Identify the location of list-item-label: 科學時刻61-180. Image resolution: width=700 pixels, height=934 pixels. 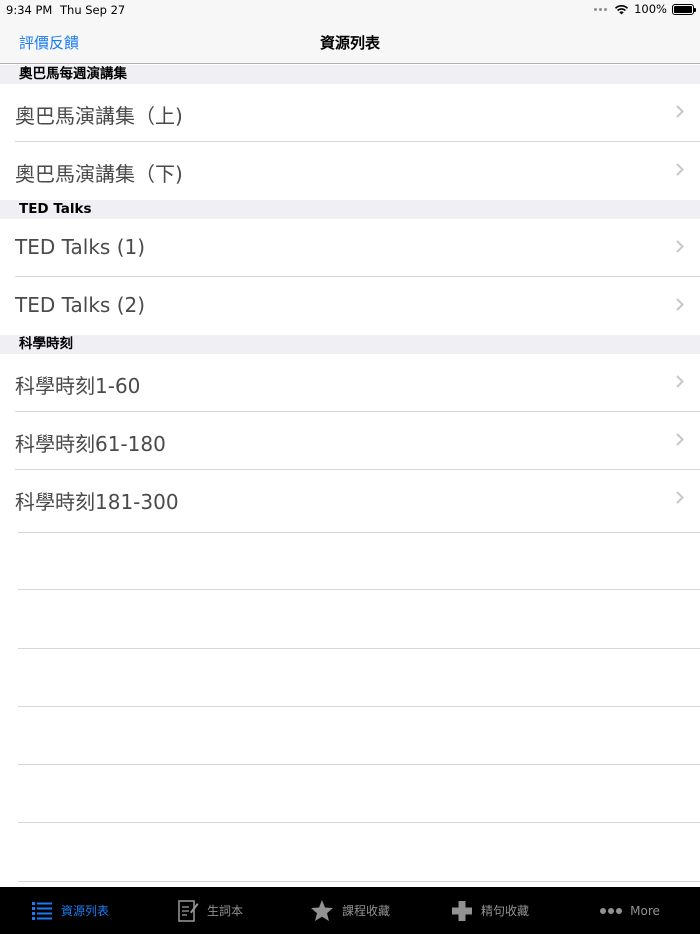
(90, 444).